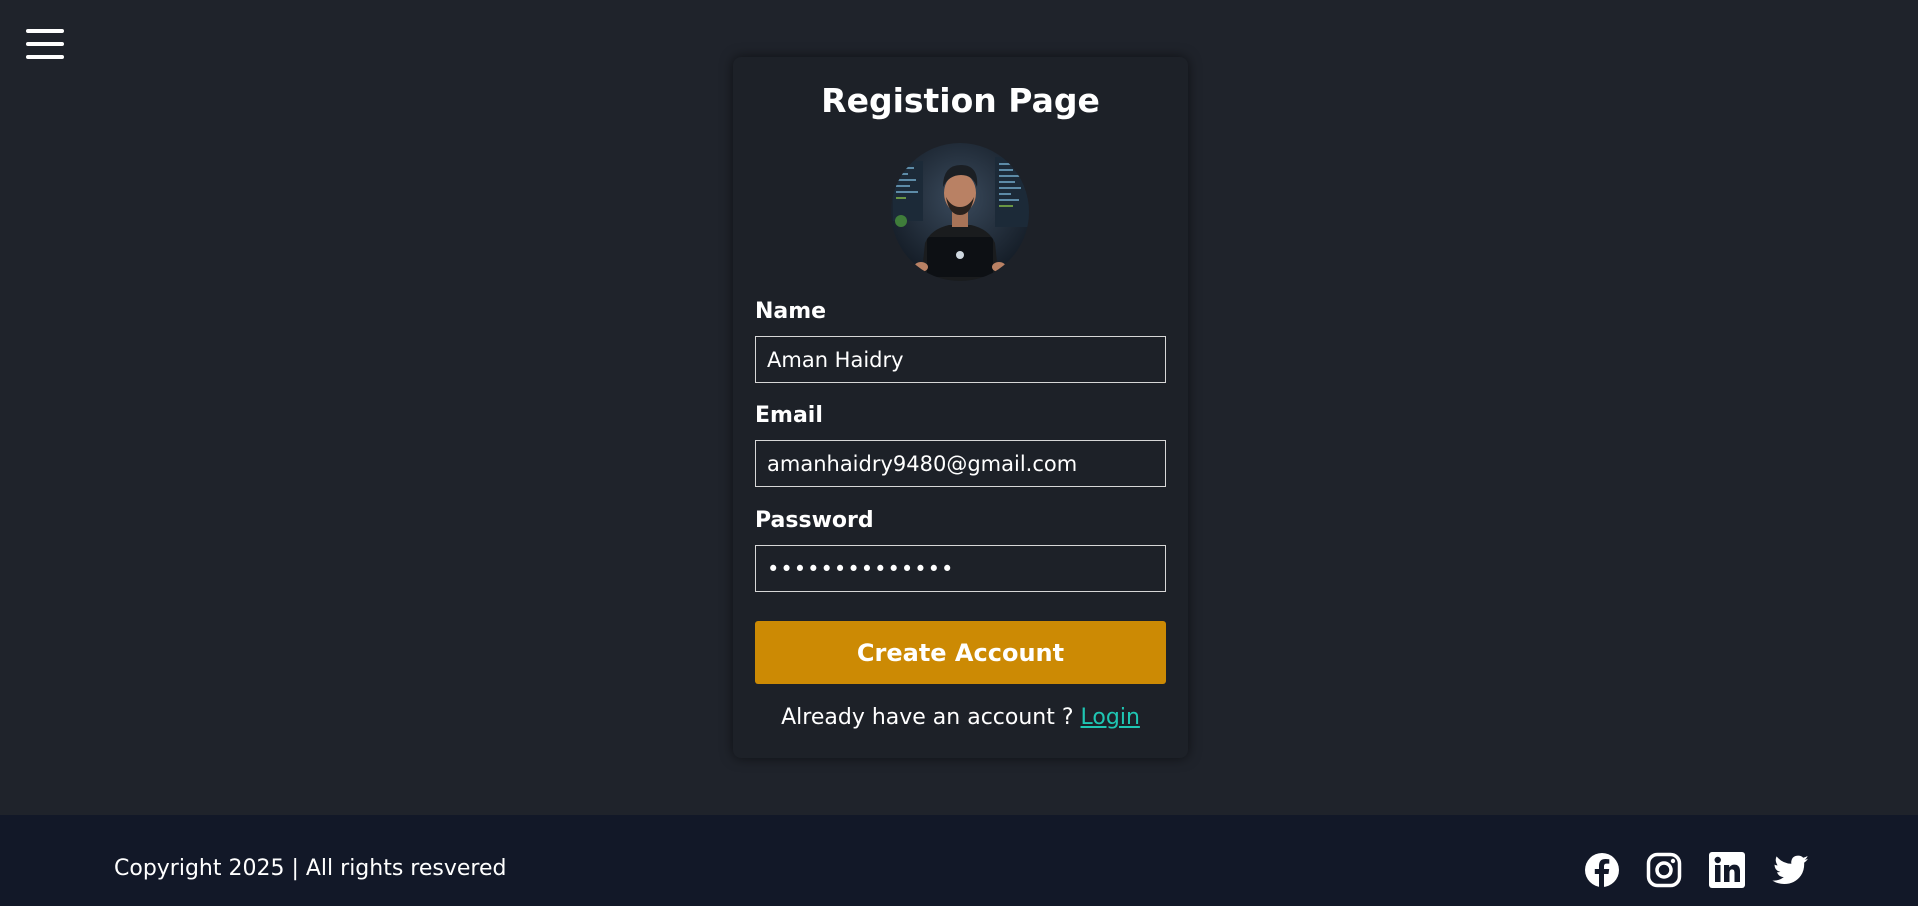 Image resolution: width=1918 pixels, height=906 pixels. I want to click on avatar-image, so click(960, 212).